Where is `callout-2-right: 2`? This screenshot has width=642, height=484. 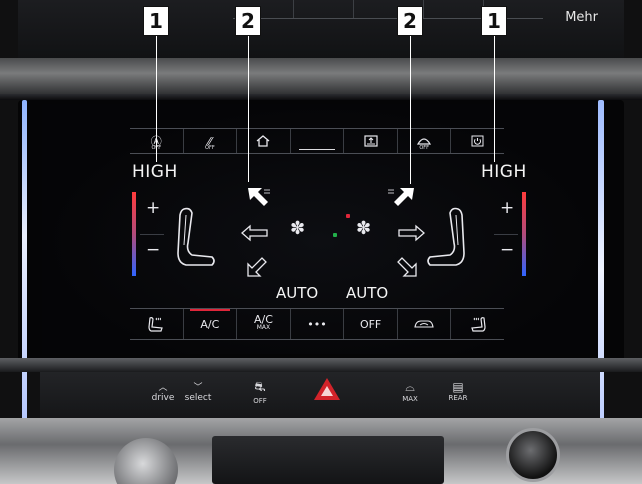
callout-2-right: 2 is located at coordinates (410, 21).